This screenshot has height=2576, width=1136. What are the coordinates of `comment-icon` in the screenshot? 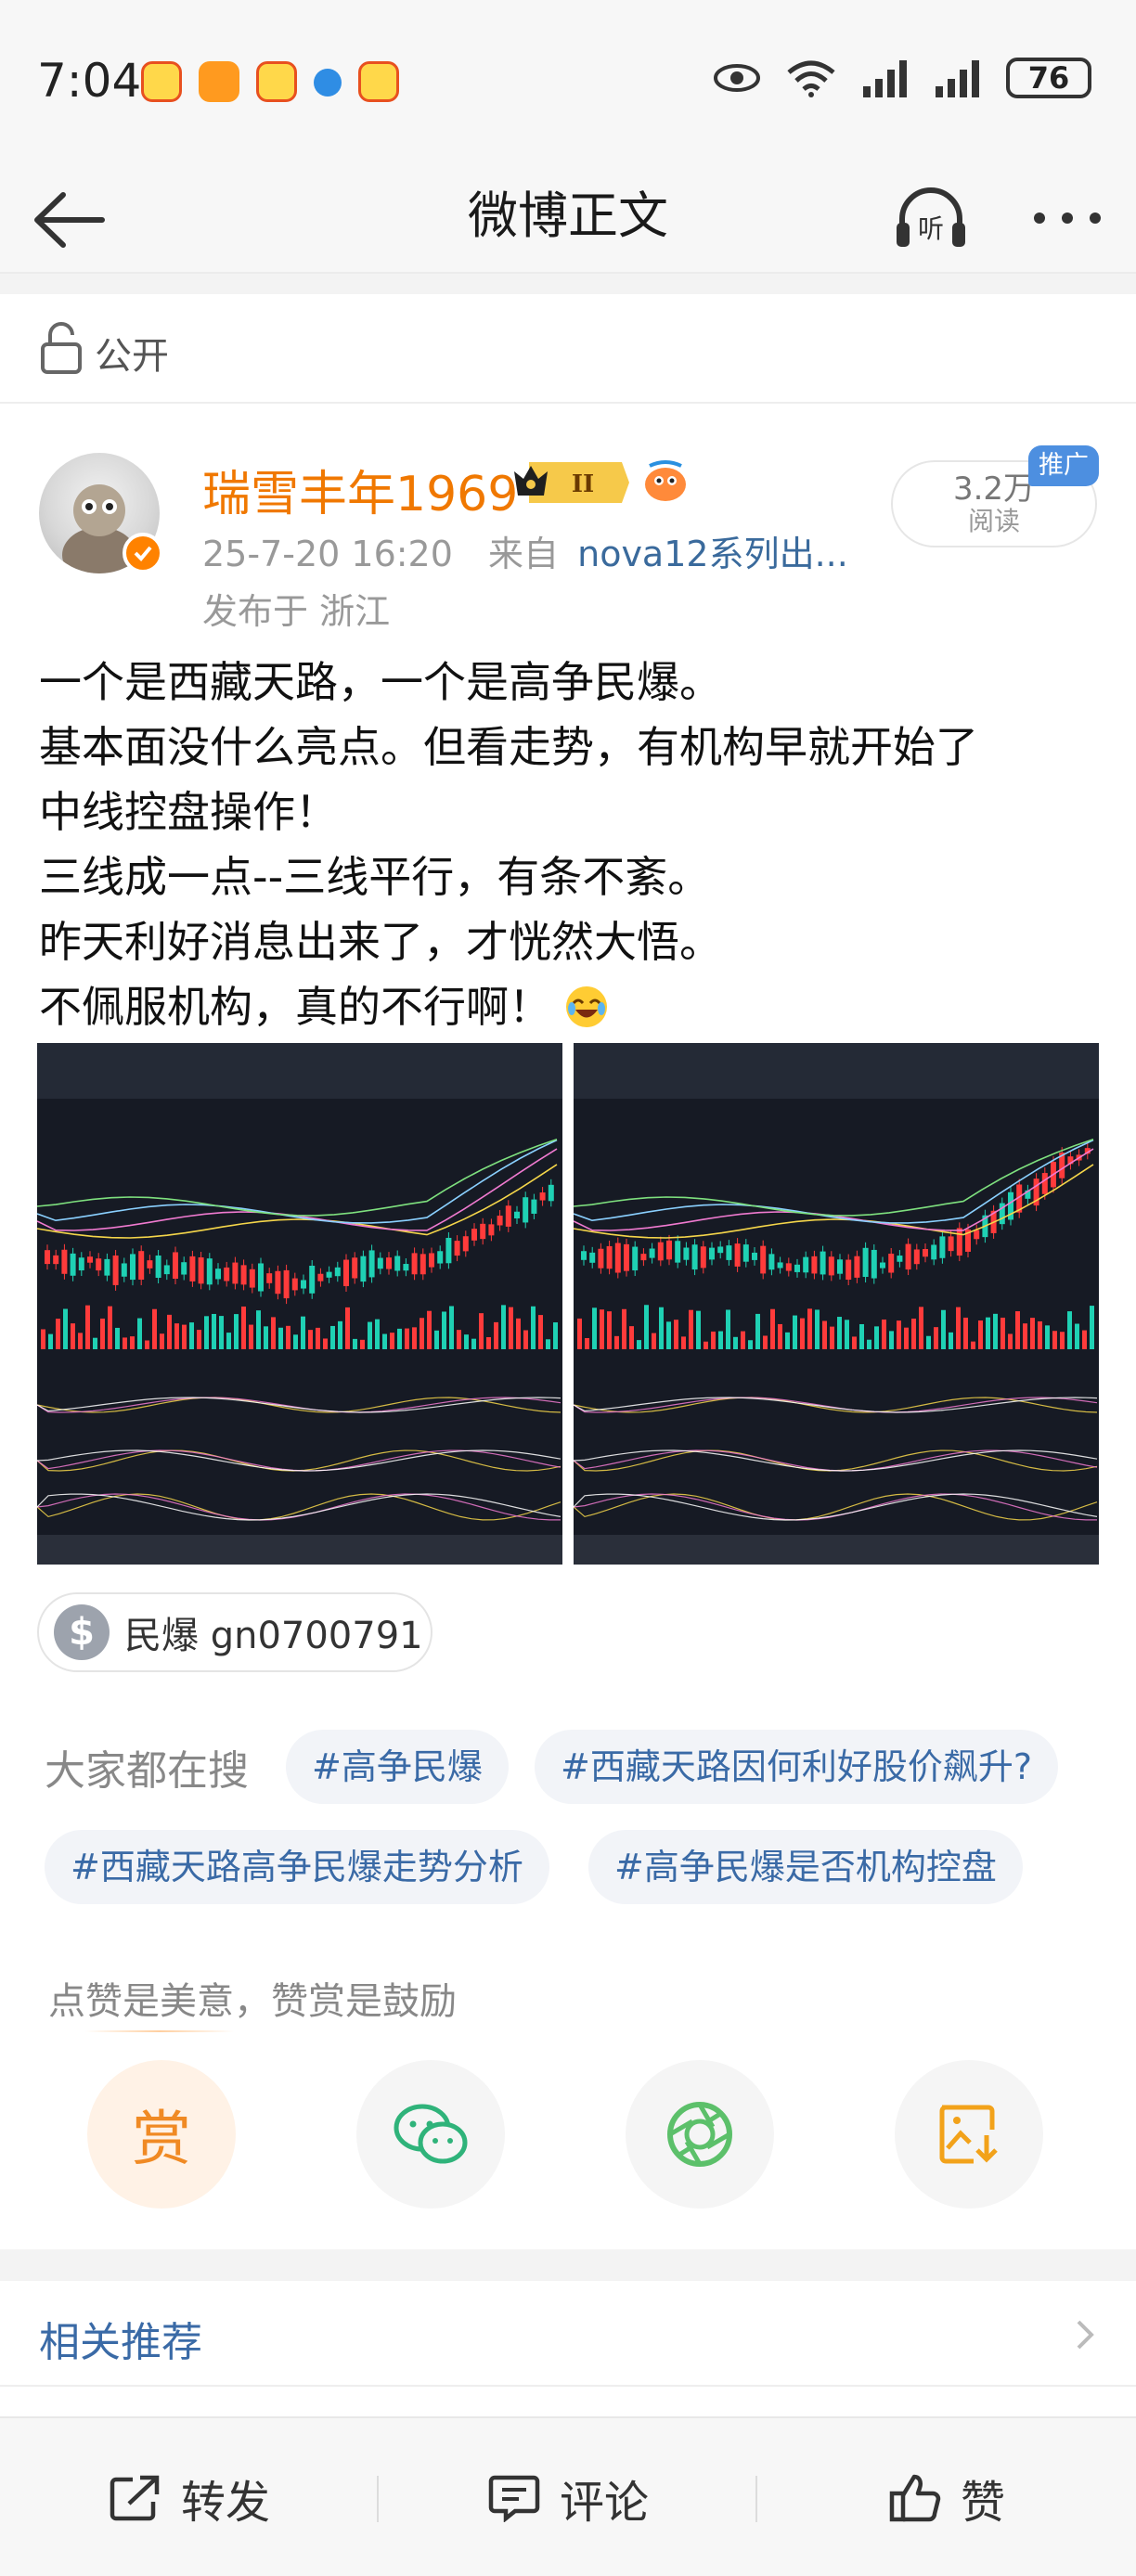 It's located at (514, 2498).